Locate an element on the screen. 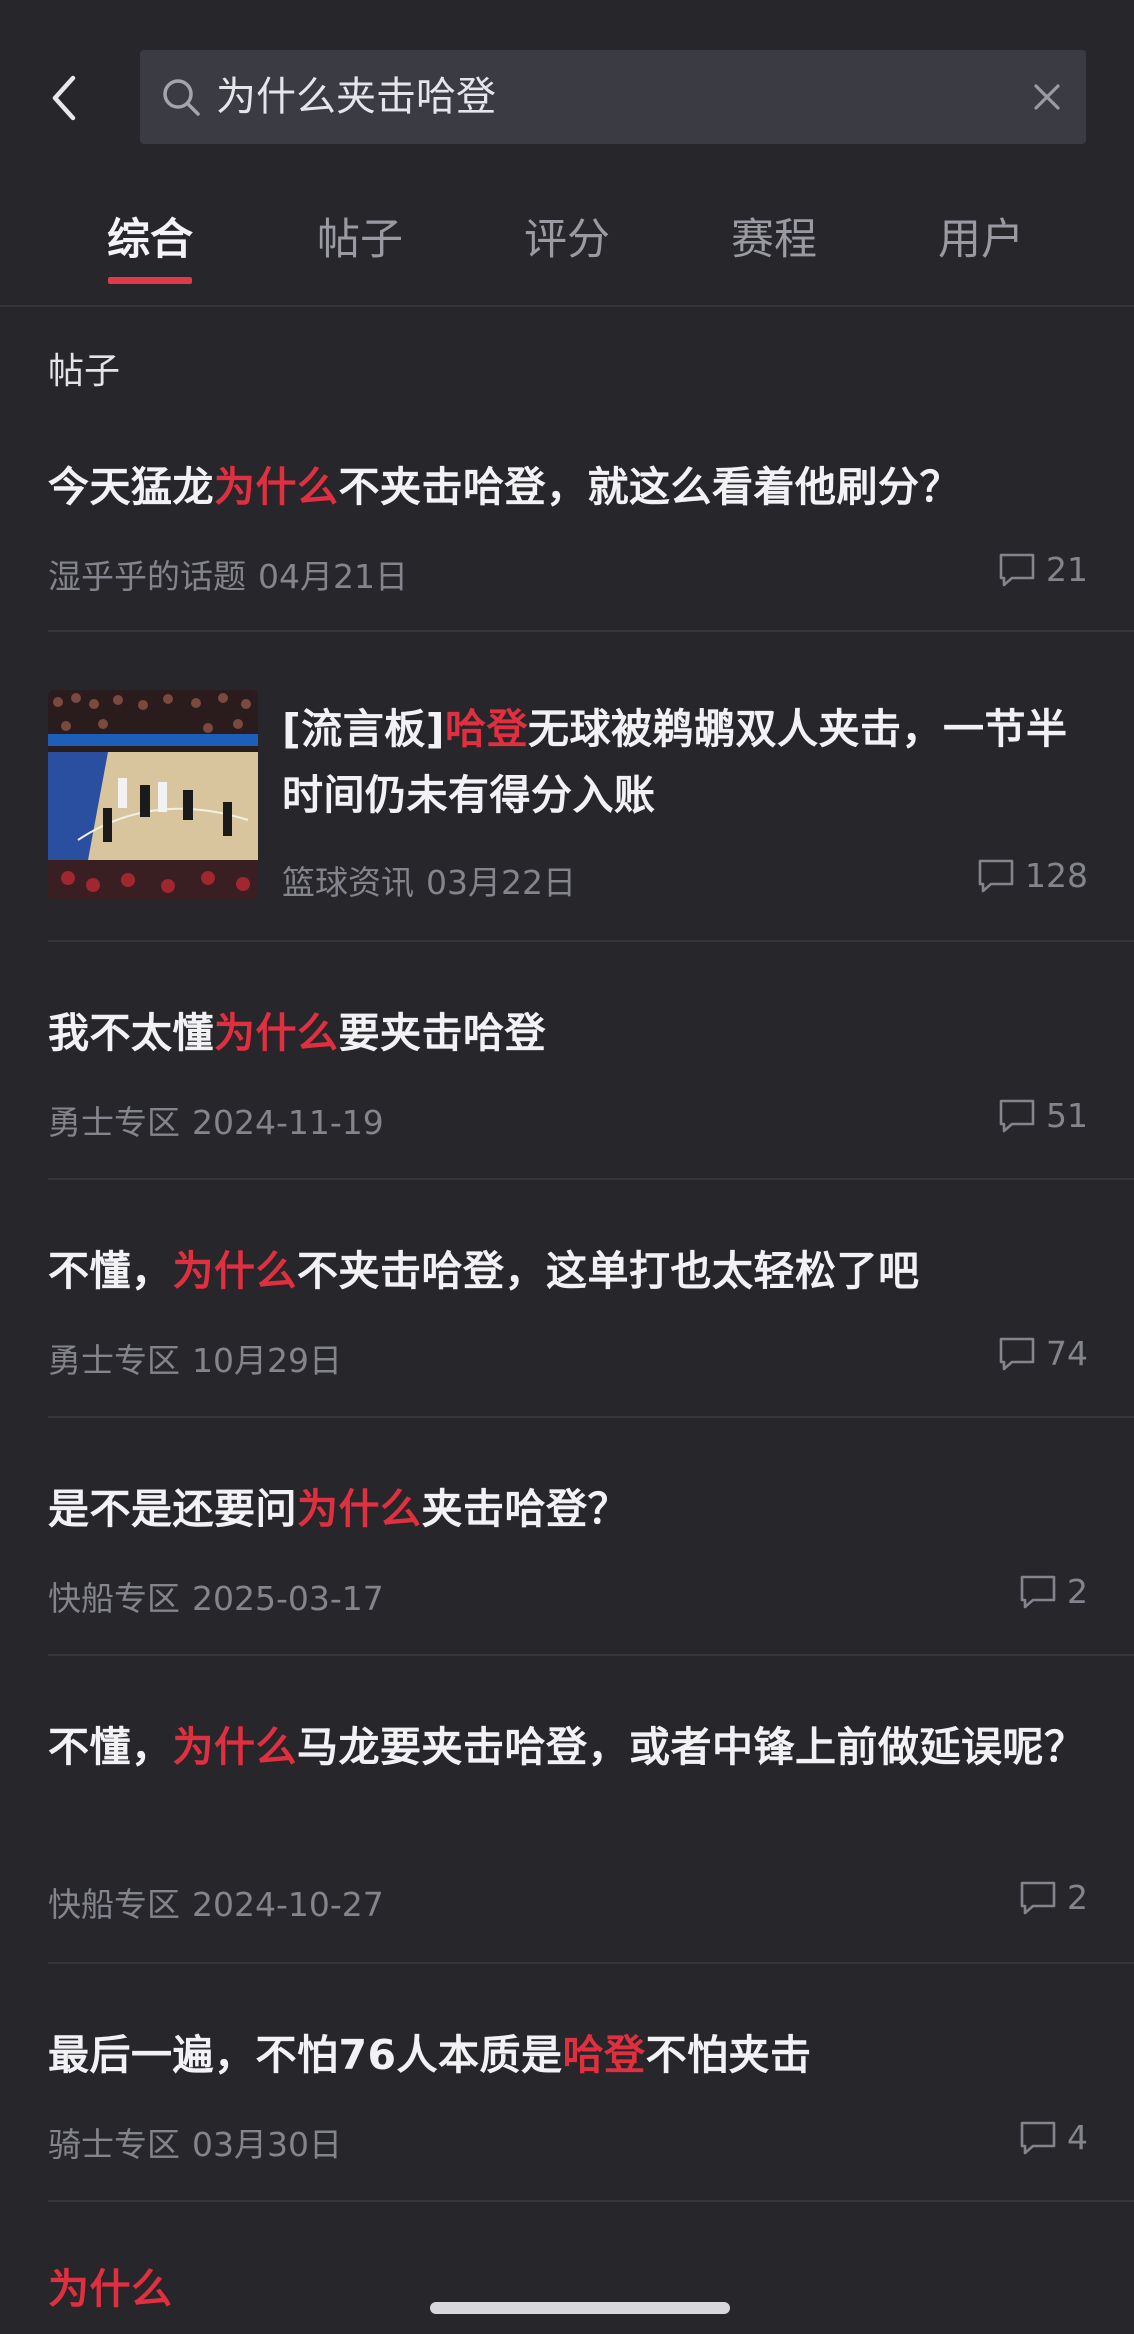 The width and height of the screenshot is (1134, 2334). chevron-left-icon is located at coordinates (64, 98).